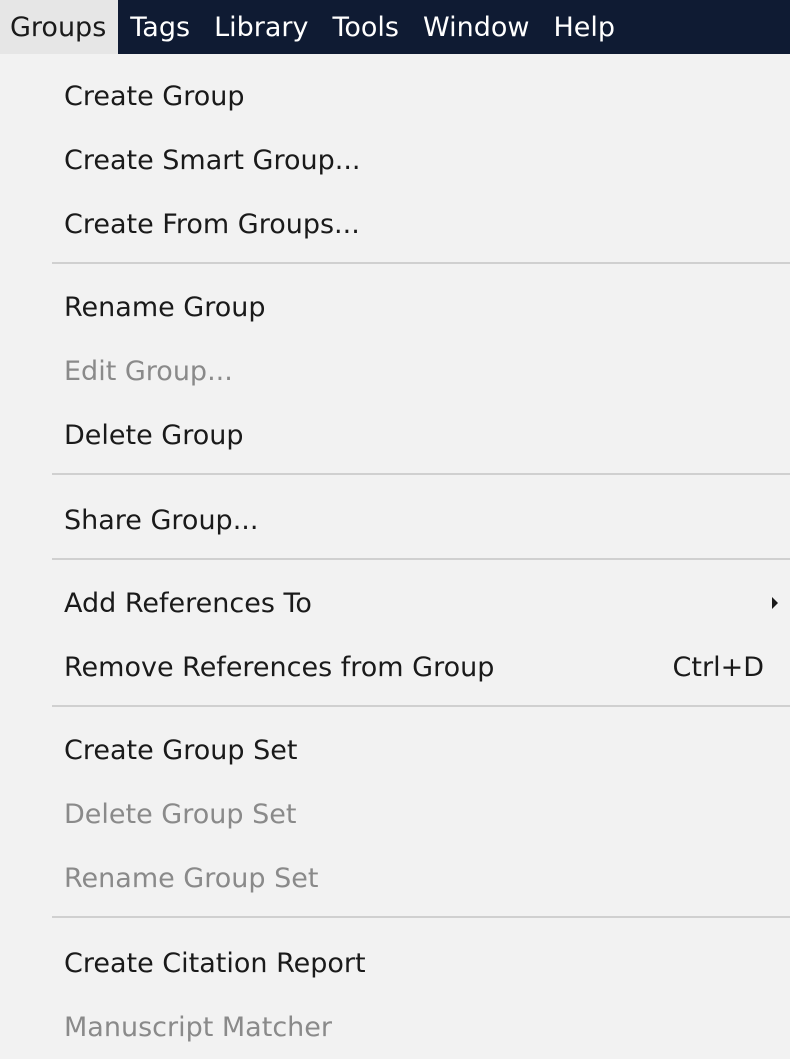 Image resolution: width=790 pixels, height=1059 pixels. What do you see at coordinates (191, 878) in the screenshot?
I see `menu-item-label: Rename Group Set` at bounding box center [191, 878].